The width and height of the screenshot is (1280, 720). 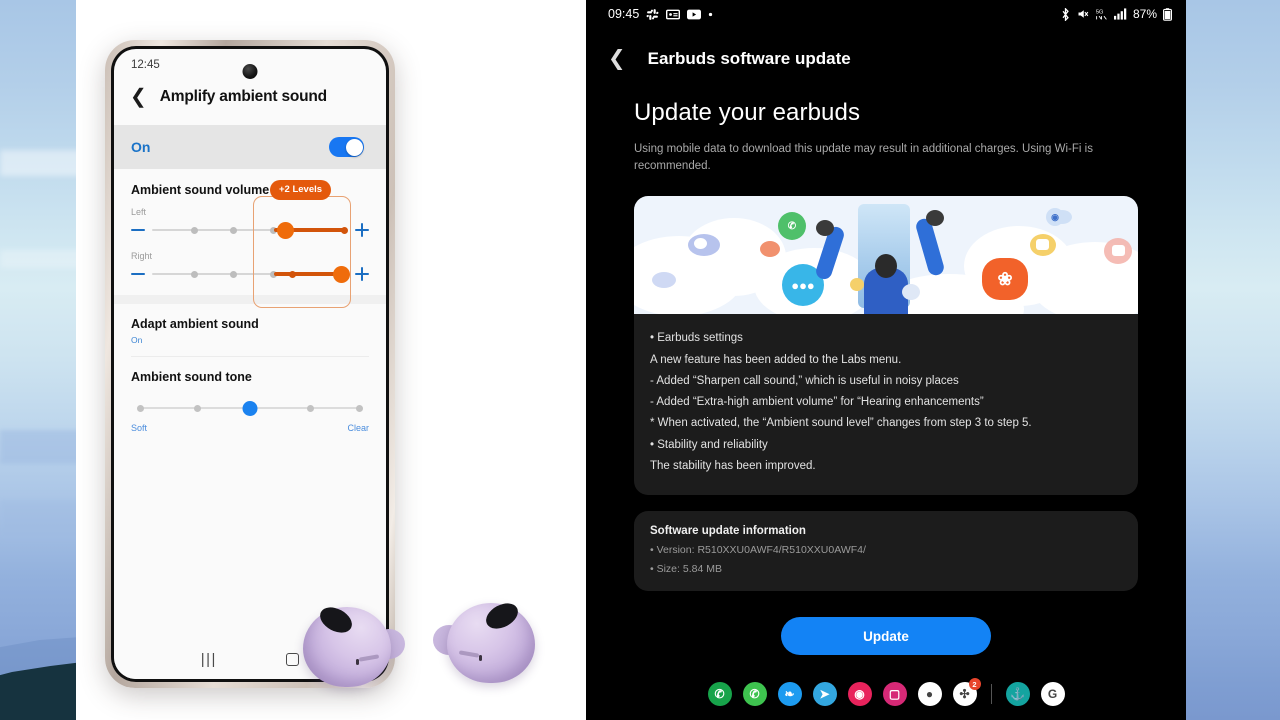 I want to click on screen-header: ❮ Earbuds software update, so click(x=886, y=48).